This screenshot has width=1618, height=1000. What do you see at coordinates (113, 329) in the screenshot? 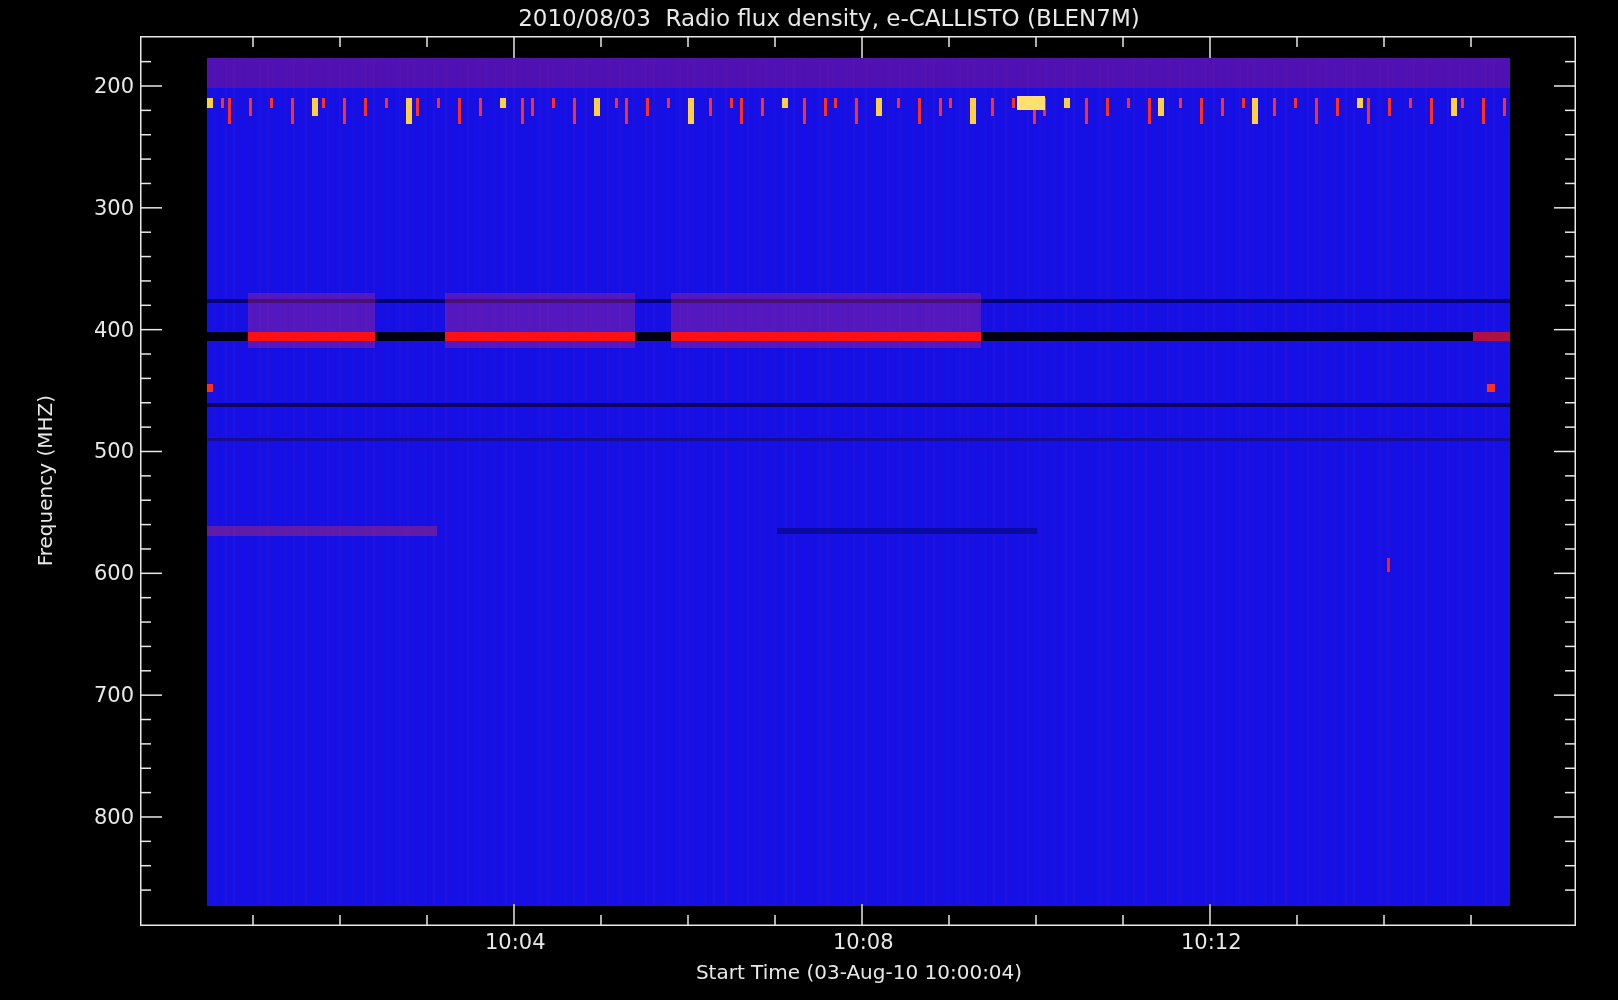
I see `y-tick-label: 400` at bounding box center [113, 329].